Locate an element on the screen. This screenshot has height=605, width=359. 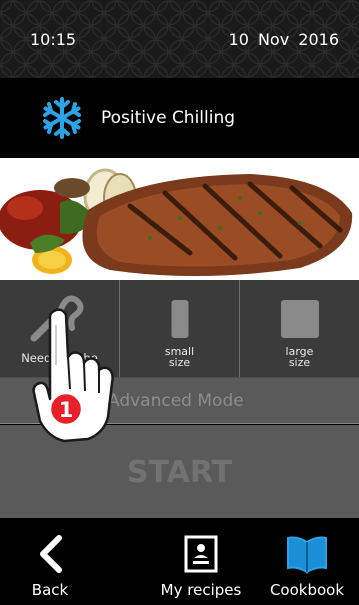
small-size-label: small size is located at coordinates (179, 357).